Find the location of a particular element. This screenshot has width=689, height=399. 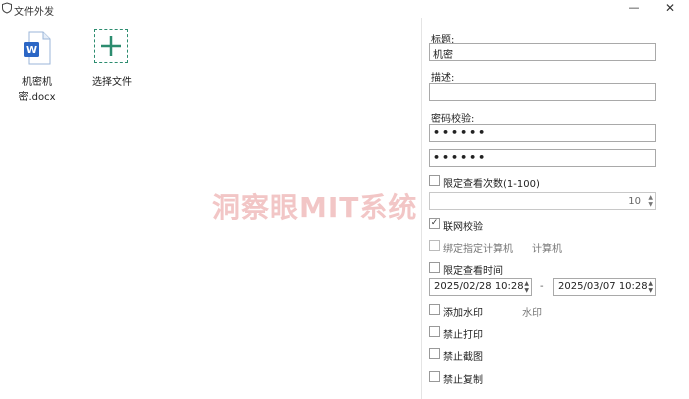

close-button: ✕ is located at coordinates (670, 9).